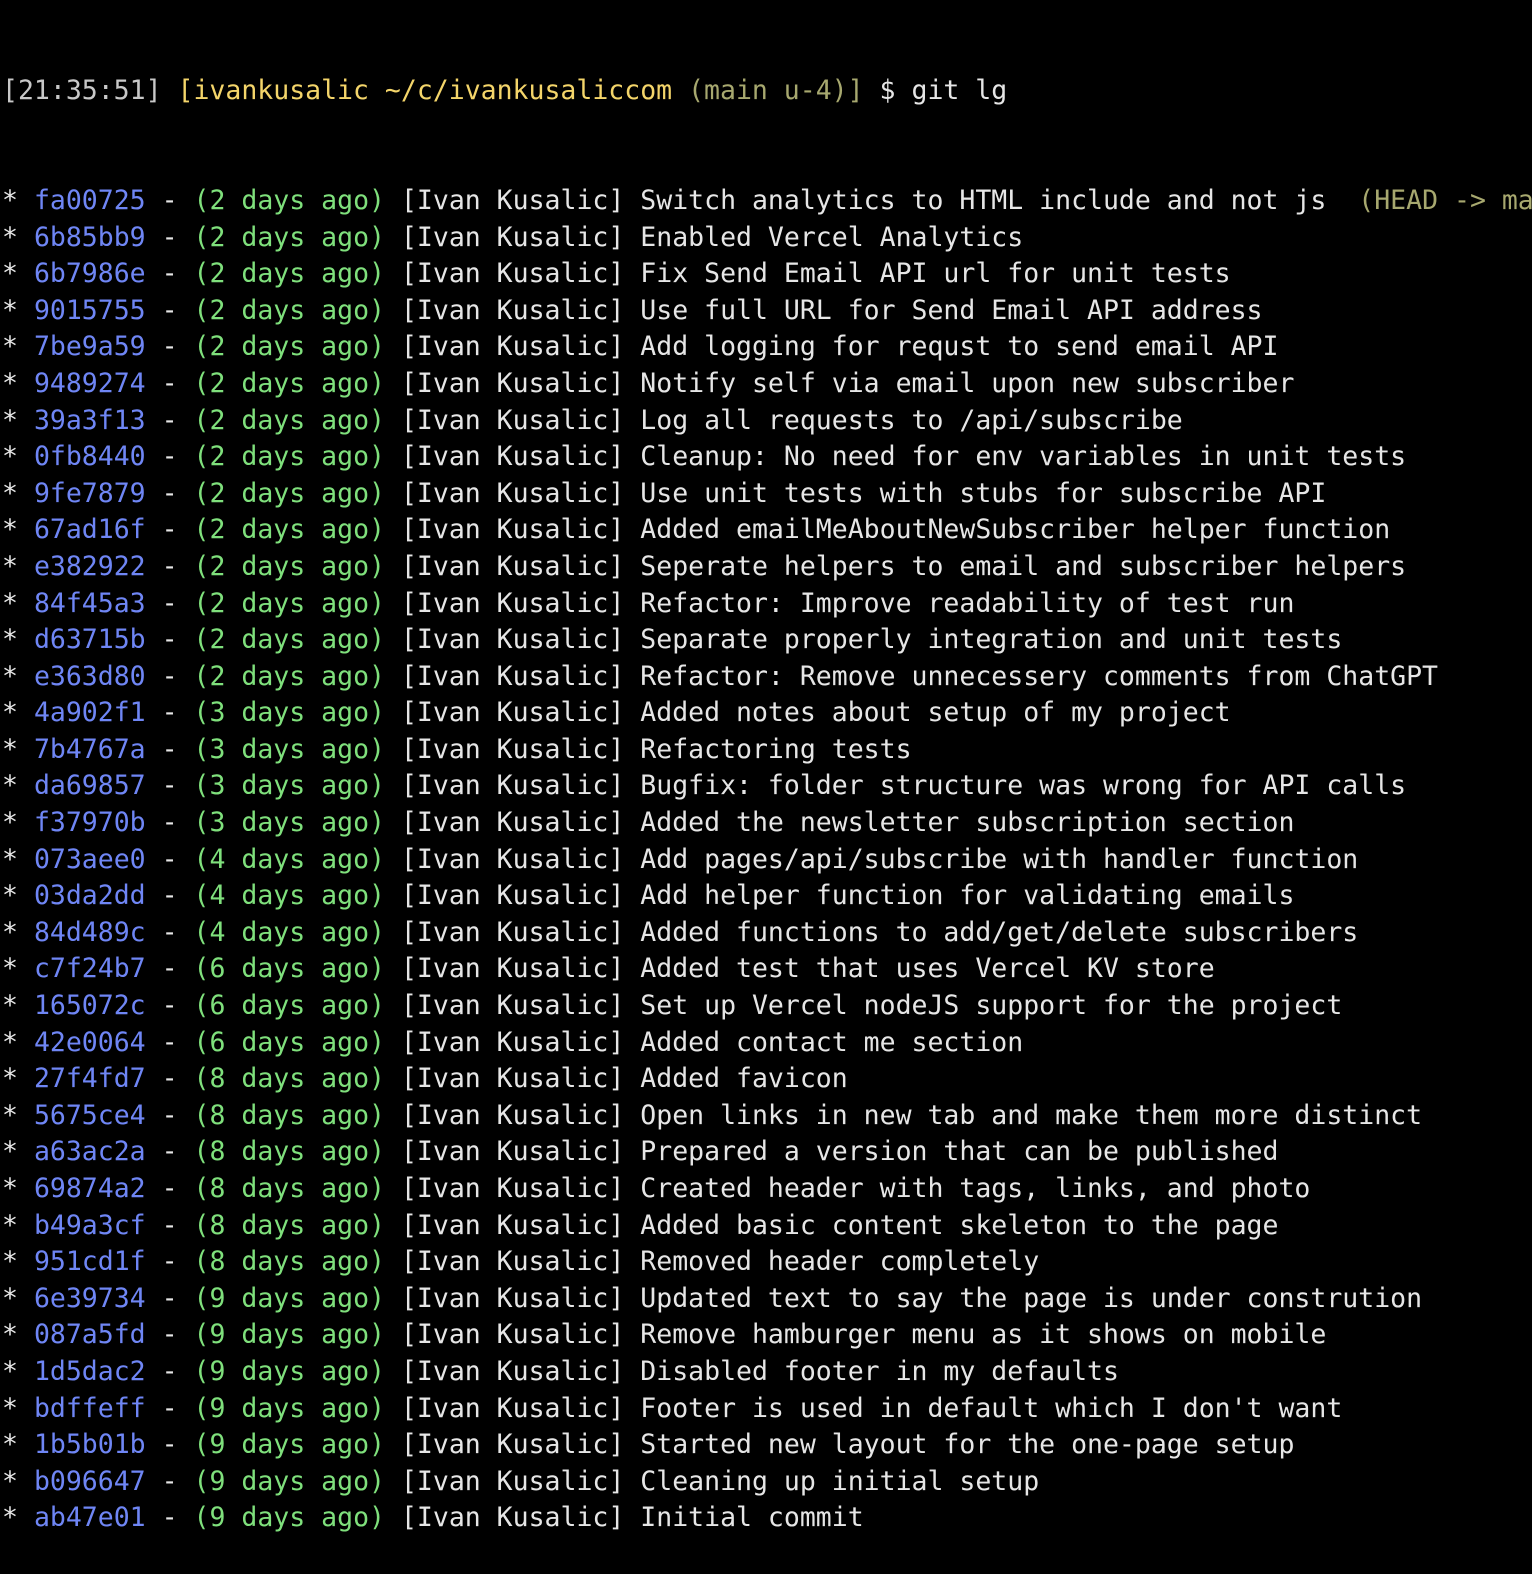 Image resolution: width=1532 pixels, height=1574 pixels. What do you see at coordinates (90, 822) in the screenshot?
I see `commit-hash: f37970b` at bounding box center [90, 822].